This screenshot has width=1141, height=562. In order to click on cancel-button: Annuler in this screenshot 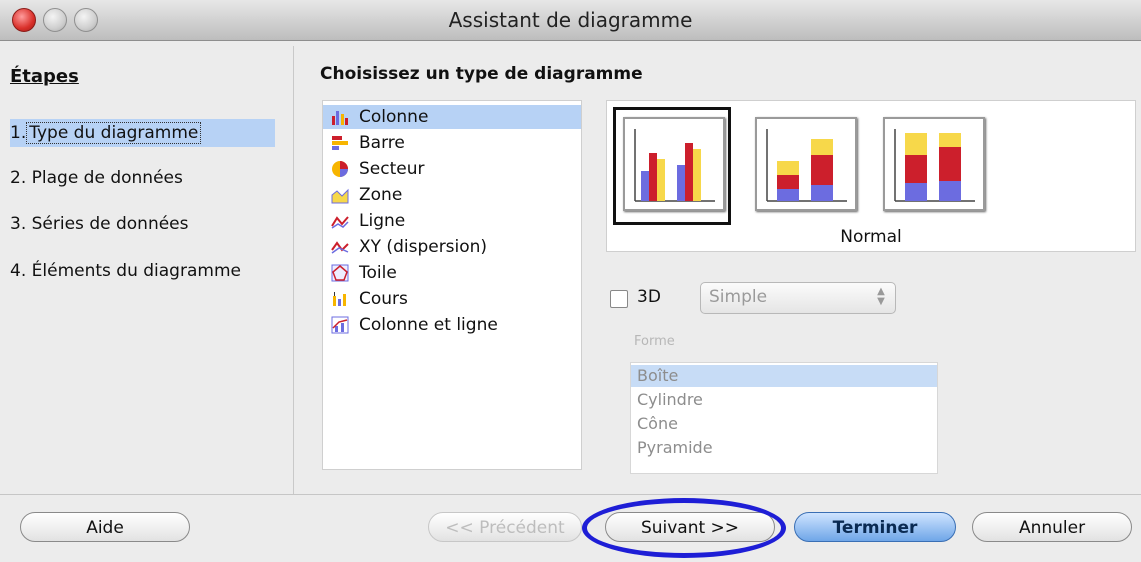, I will do `click(1052, 527)`.